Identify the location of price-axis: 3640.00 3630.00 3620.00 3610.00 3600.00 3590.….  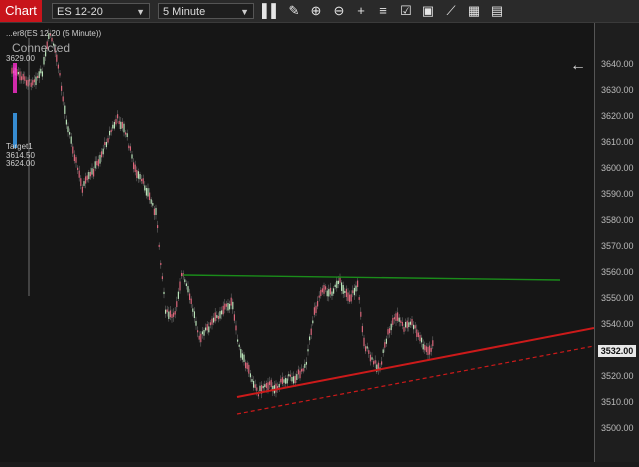
(616, 242).